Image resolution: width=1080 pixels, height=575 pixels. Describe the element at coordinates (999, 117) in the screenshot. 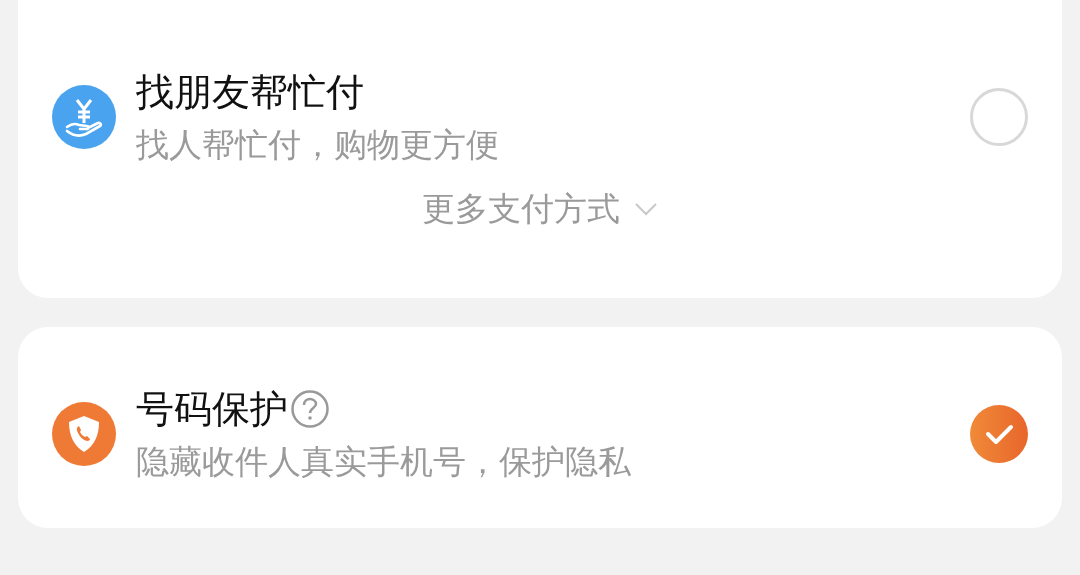

I see `radio-button` at that location.